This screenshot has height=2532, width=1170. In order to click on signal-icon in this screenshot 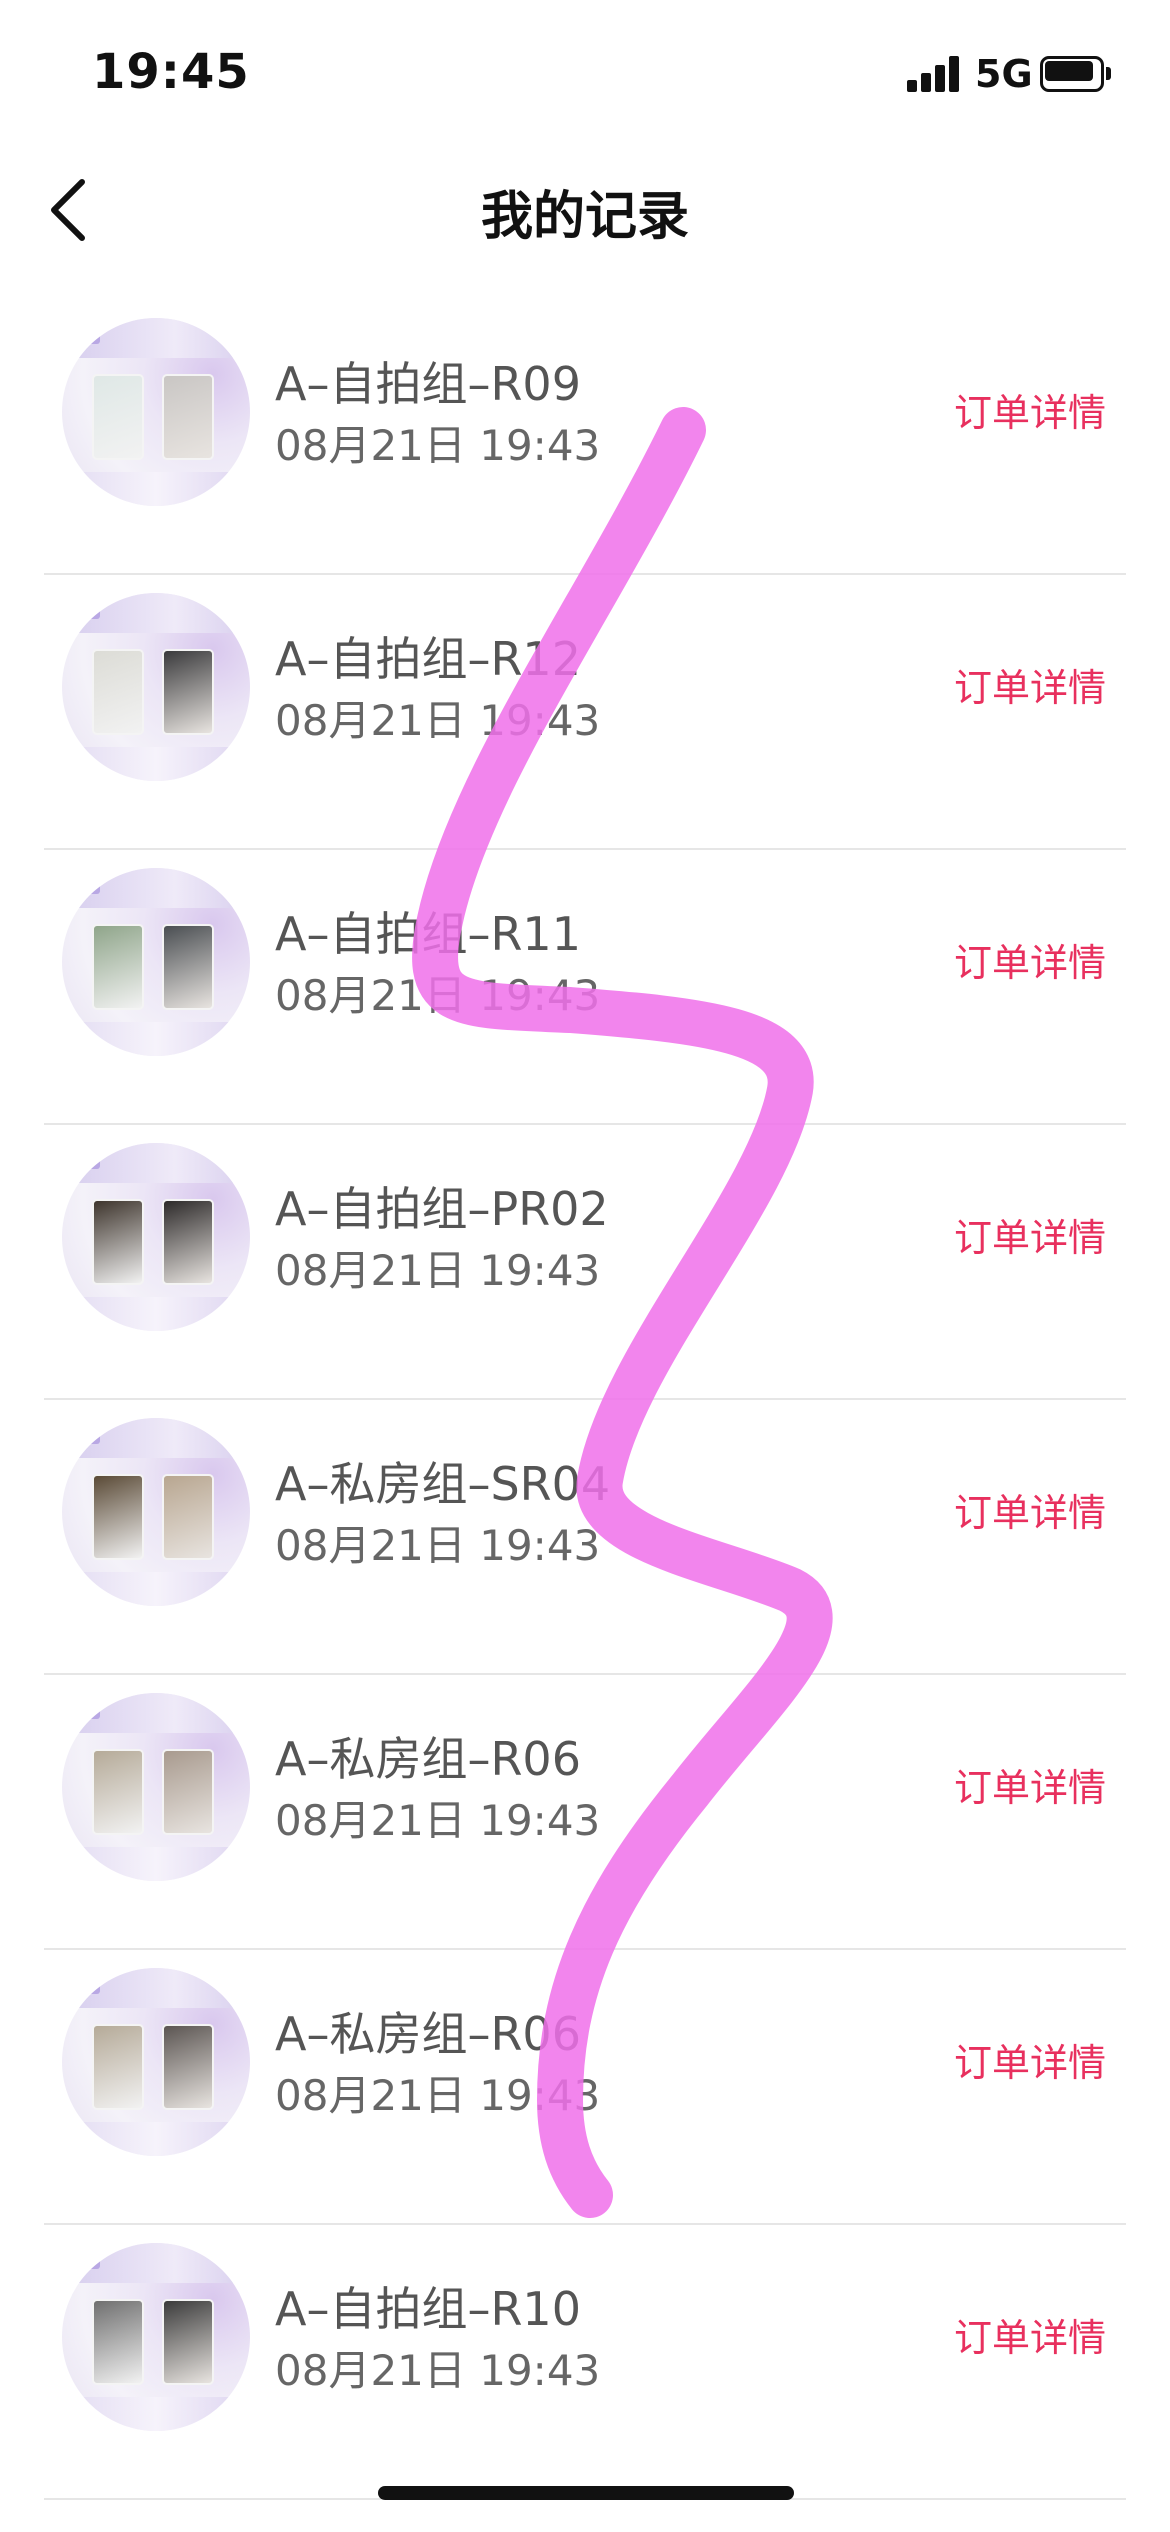, I will do `click(935, 74)`.